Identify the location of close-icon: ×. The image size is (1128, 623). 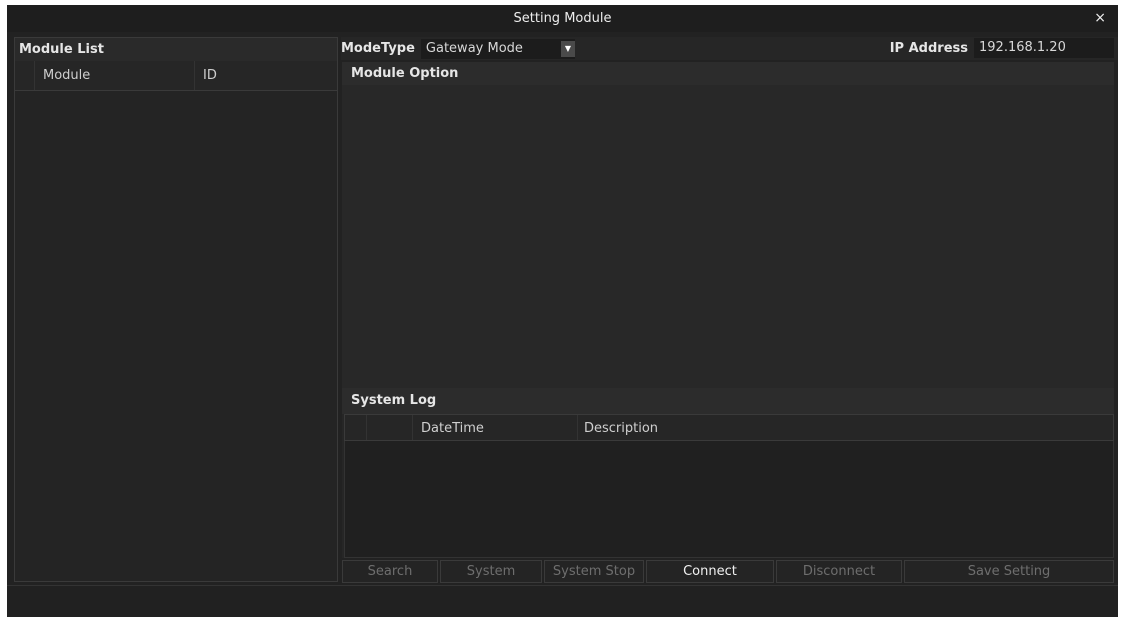
(1100, 18).